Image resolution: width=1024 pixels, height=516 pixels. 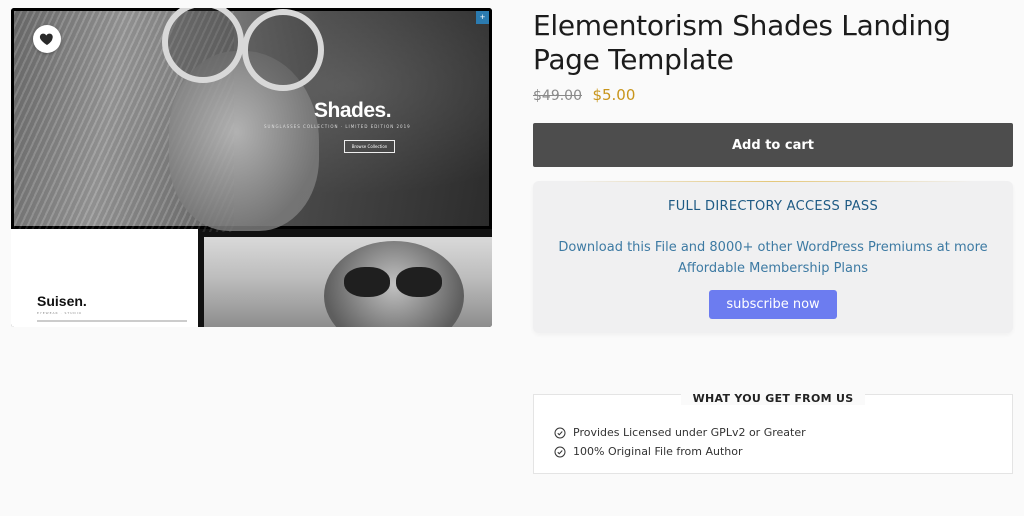 I want to click on add-to-cart-button: Add to cart, so click(x=773, y=145).